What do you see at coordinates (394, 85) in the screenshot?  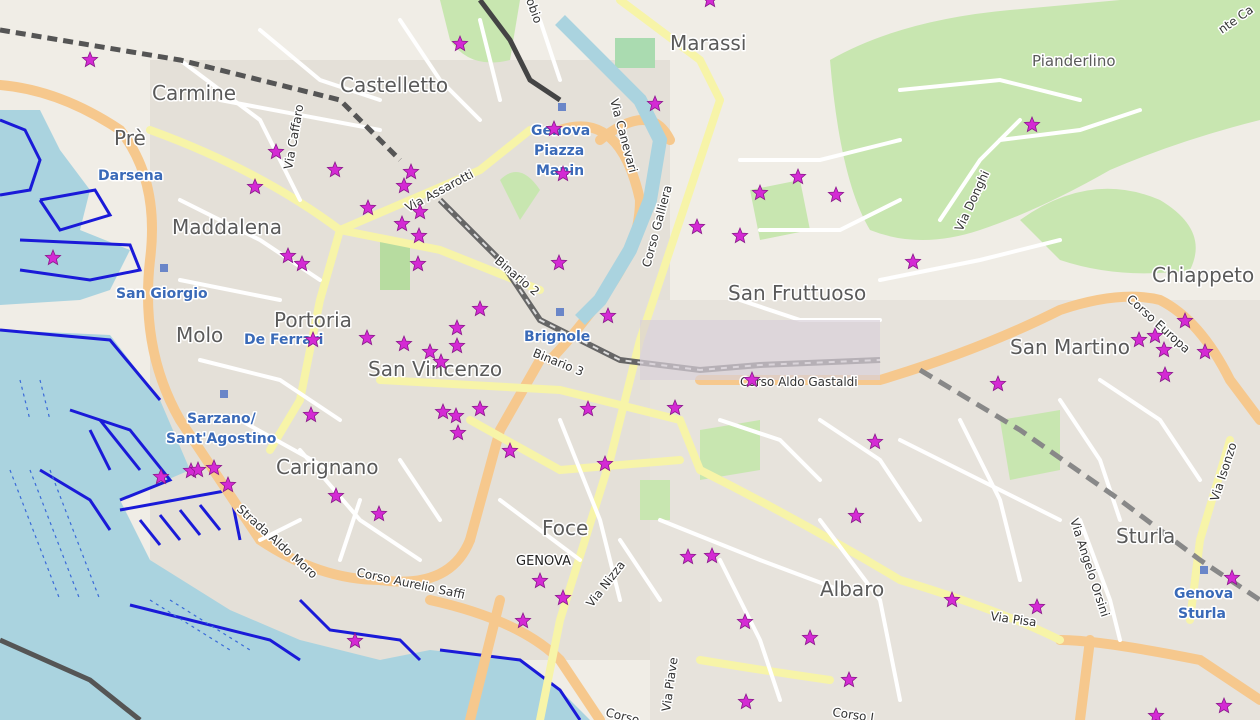 I see `label-castelletto: Castelletto` at bounding box center [394, 85].